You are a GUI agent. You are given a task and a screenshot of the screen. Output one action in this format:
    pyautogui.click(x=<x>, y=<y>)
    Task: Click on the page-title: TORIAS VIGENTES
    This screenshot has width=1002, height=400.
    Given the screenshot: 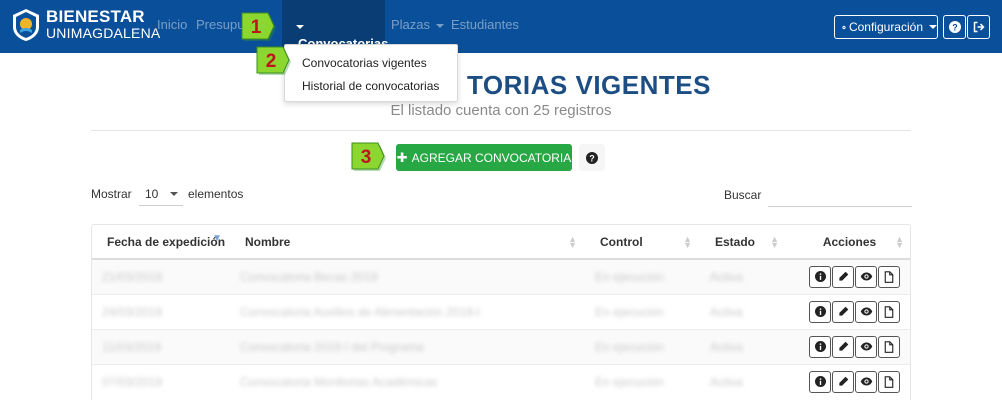 What is the action you would take?
    pyautogui.click(x=589, y=85)
    